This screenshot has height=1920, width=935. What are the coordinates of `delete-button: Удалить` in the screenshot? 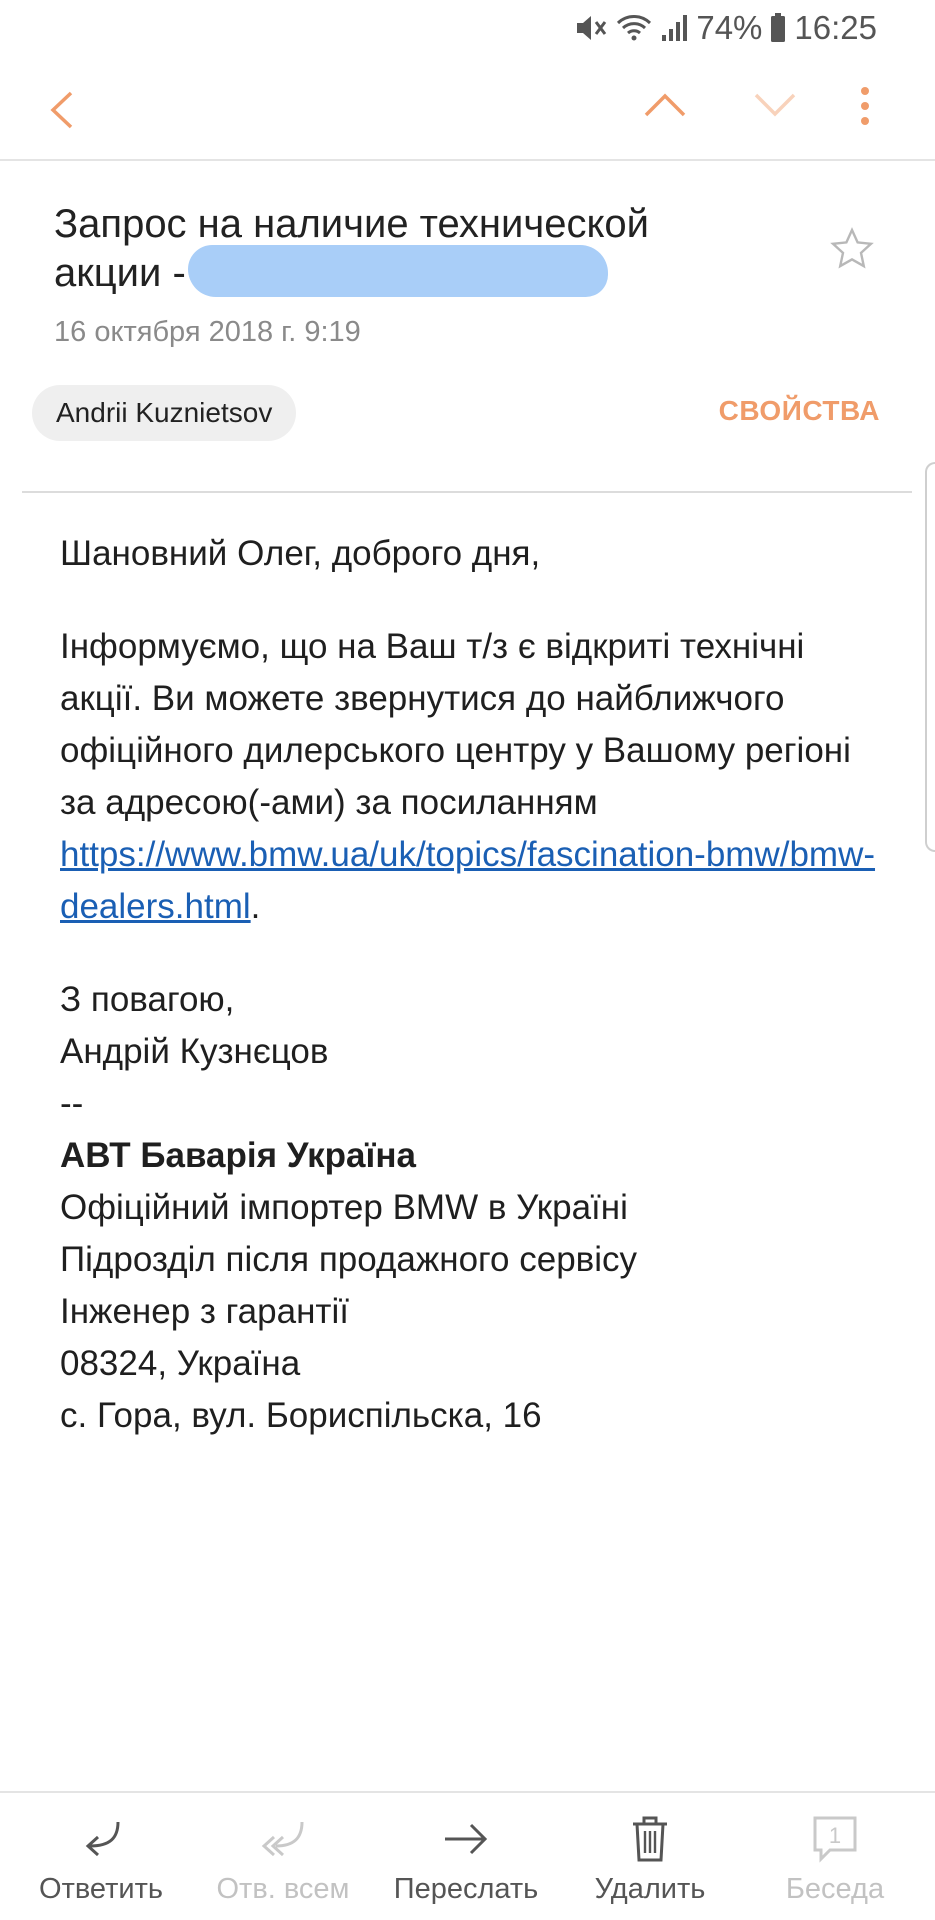 It's located at (650, 1858).